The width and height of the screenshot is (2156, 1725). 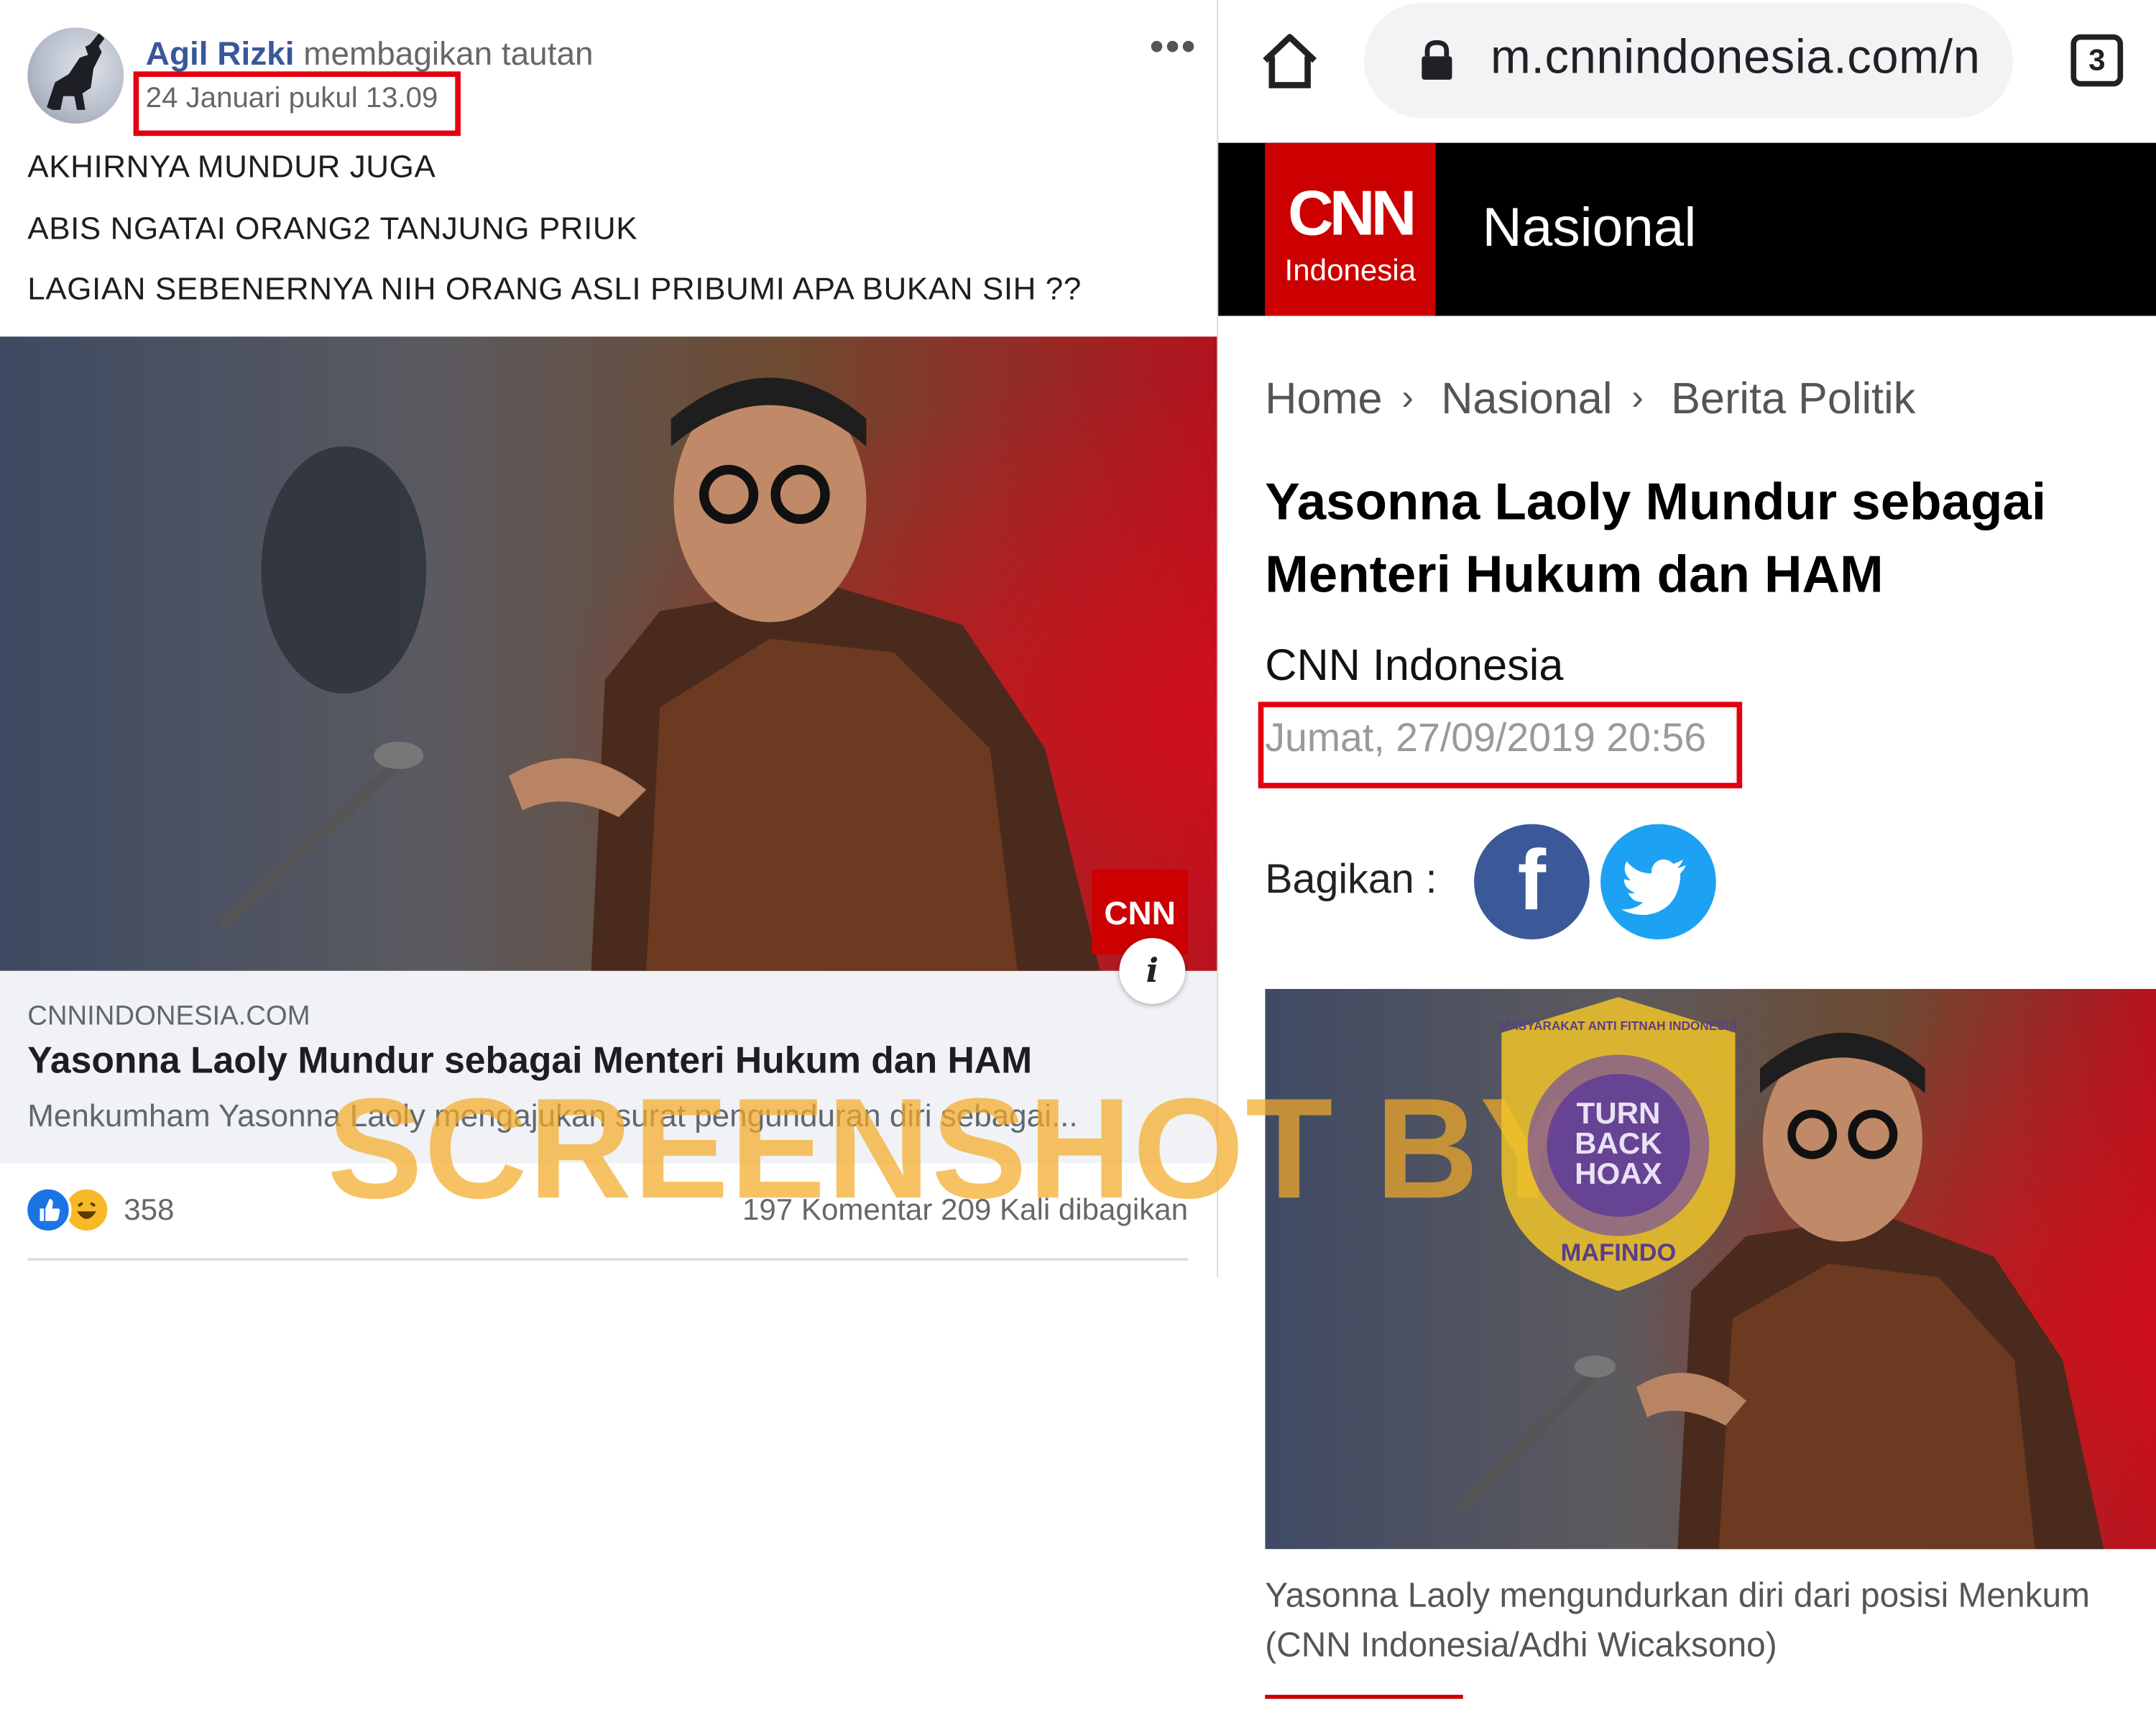 What do you see at coordinates (608, 1259) in the screenshot?
I see `post-divider` at bounding box center [608, 1259].